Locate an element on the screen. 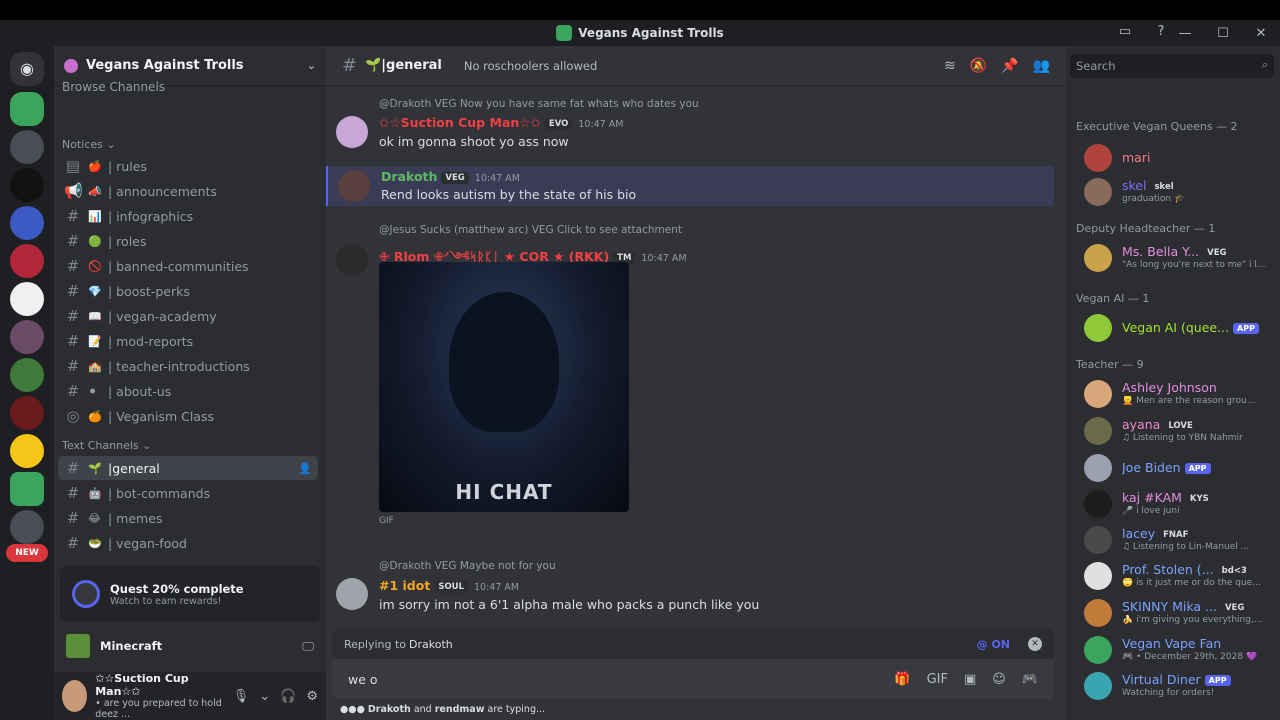 This screenshot has width=1280, height=720. member-name: Vegan AI (quee... APP is located at coordinates (1190, 327).